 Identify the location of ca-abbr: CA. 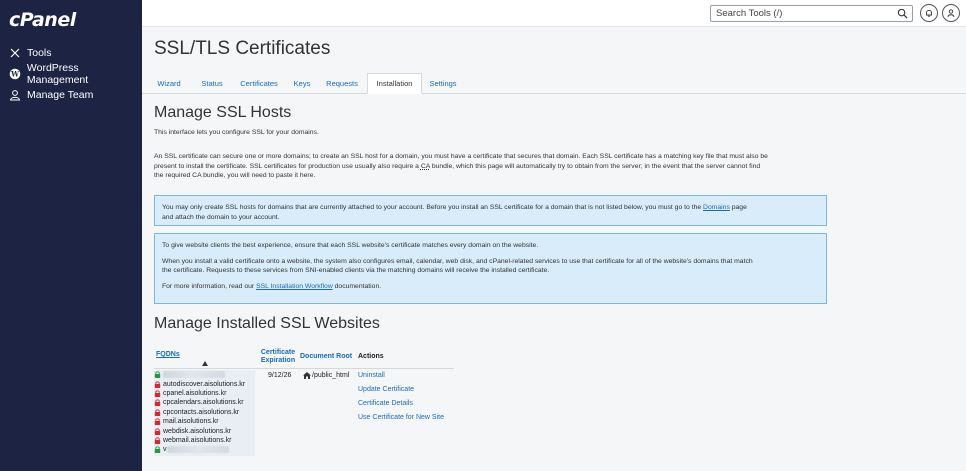
(425, 166).